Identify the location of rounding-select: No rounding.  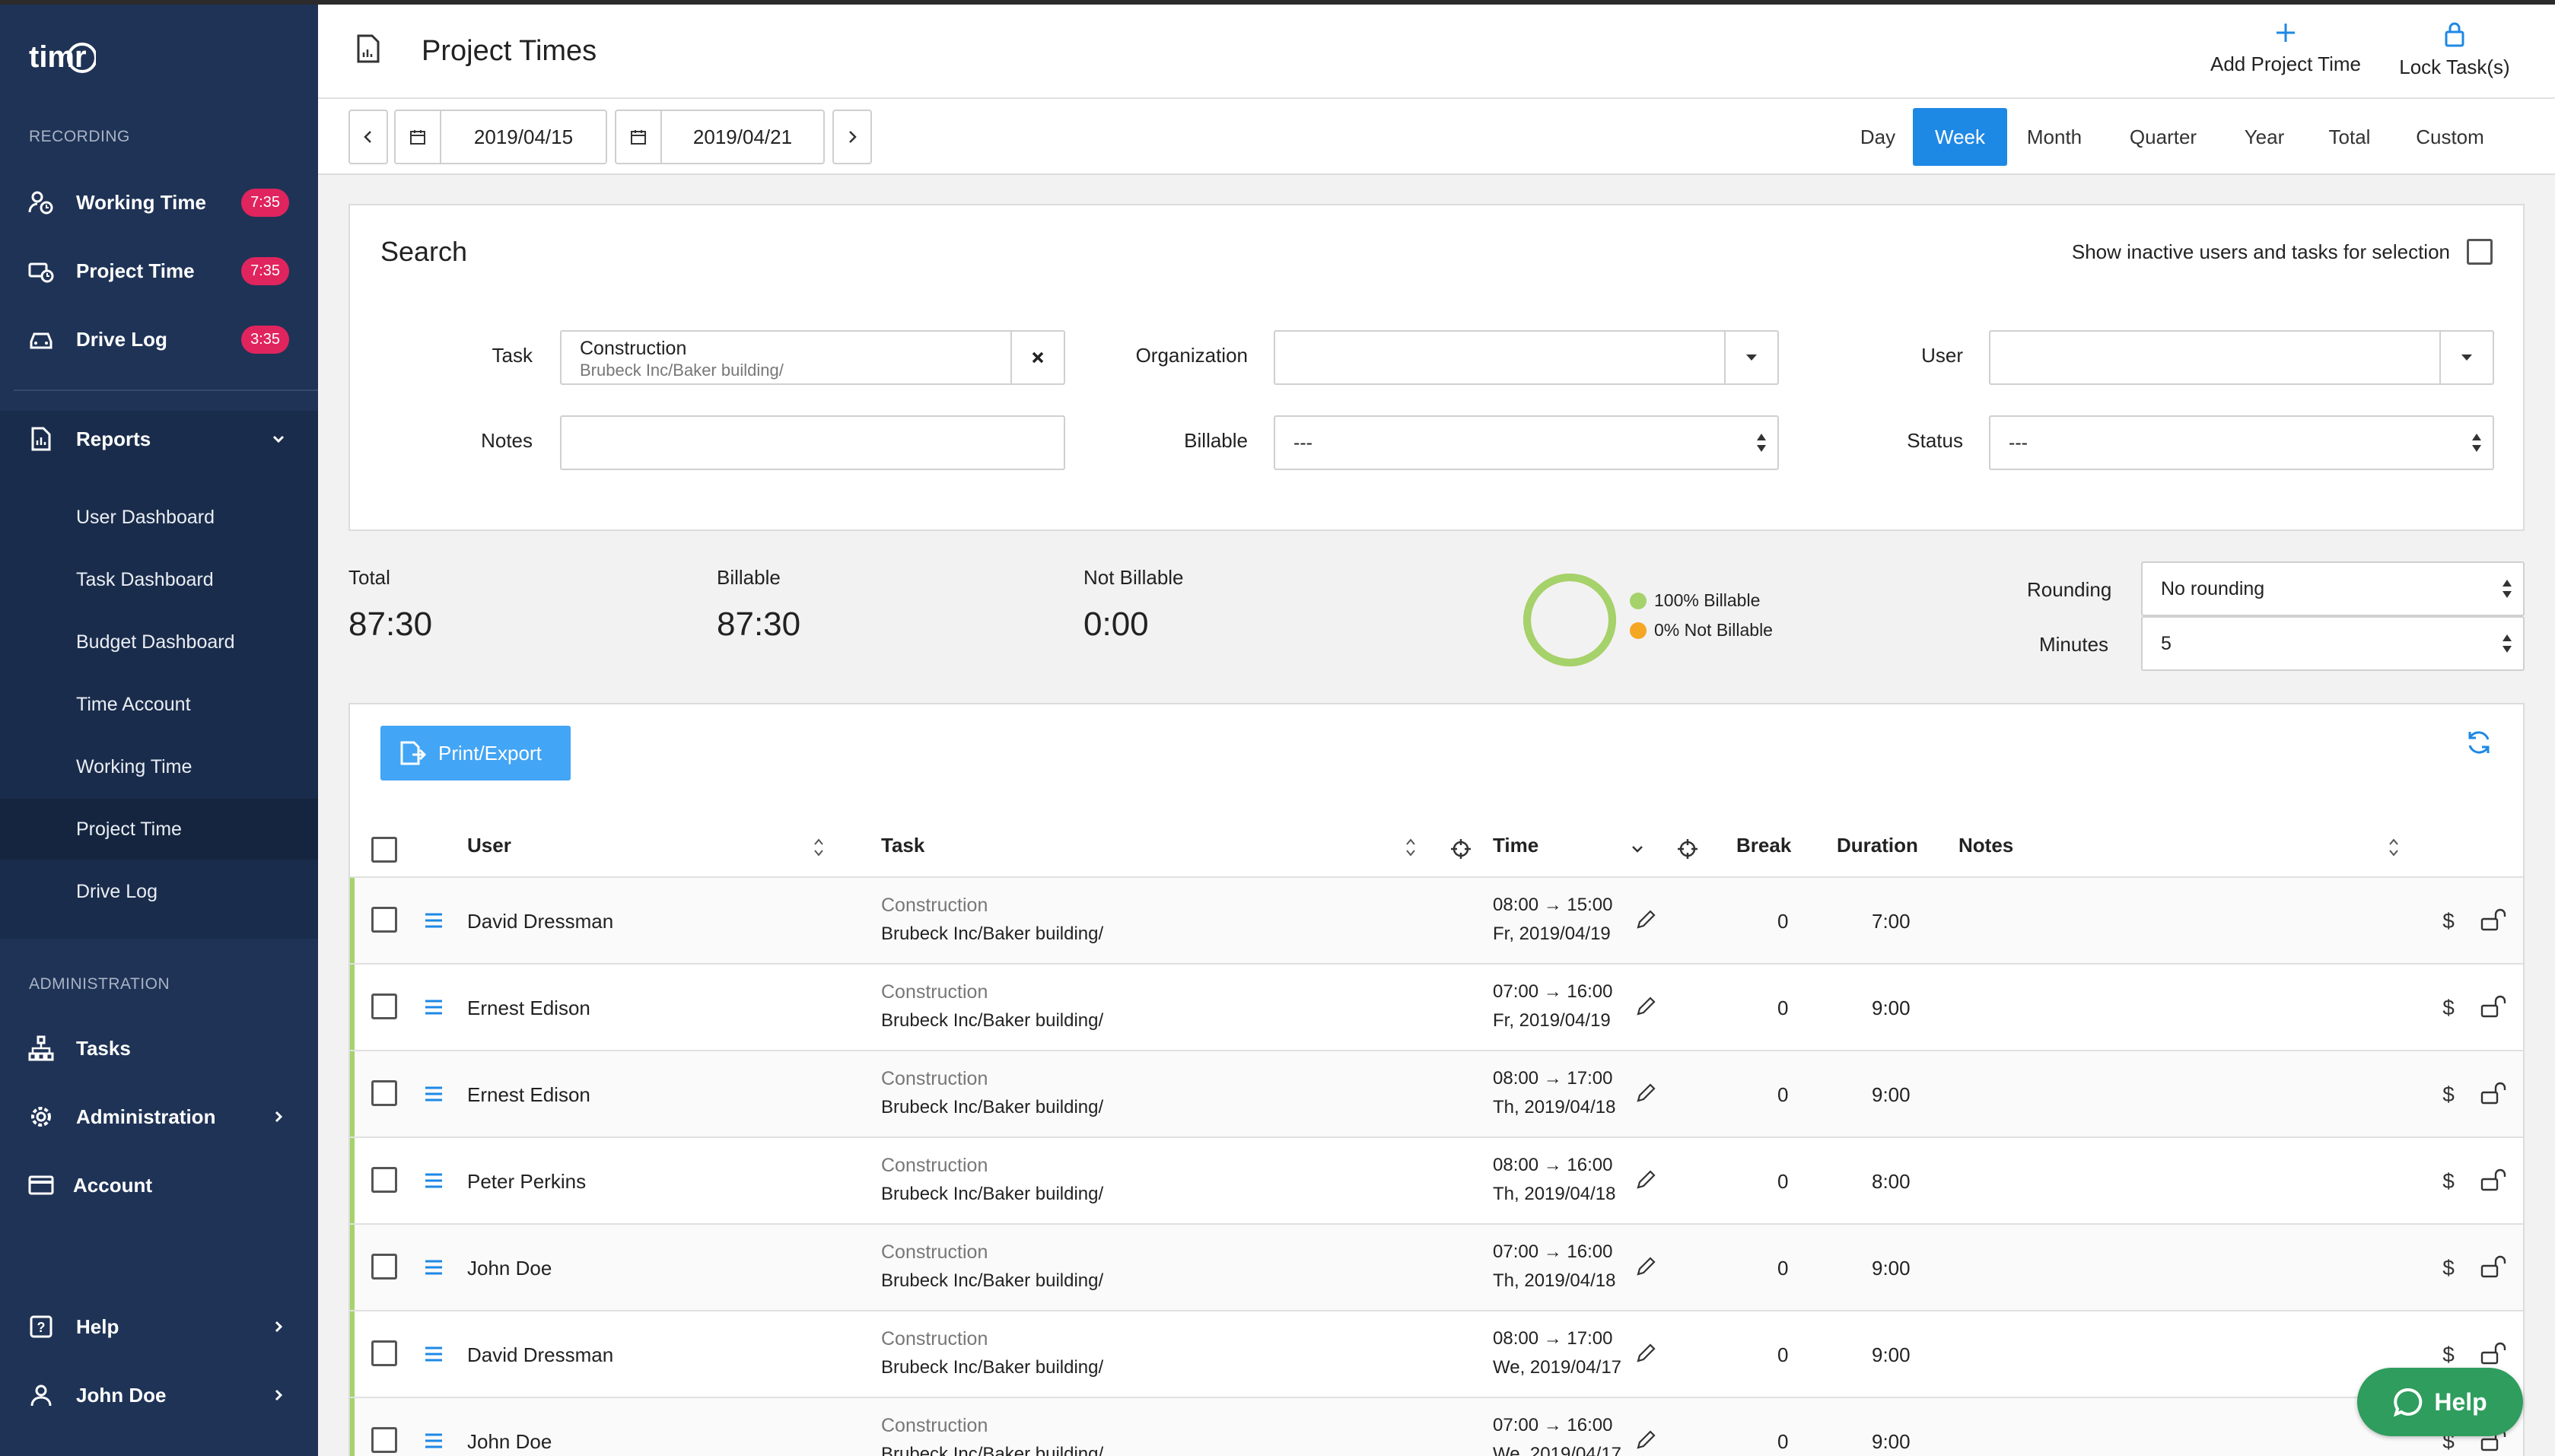
(2333, 588).